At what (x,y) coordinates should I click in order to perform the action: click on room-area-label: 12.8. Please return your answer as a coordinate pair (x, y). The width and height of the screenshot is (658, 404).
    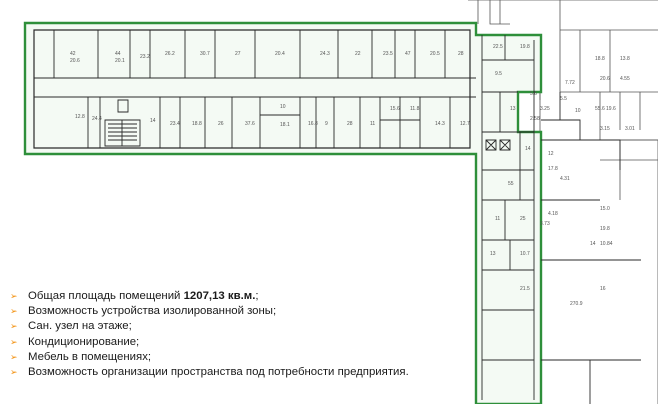
    Looking at the image, I should click on (80, 117).